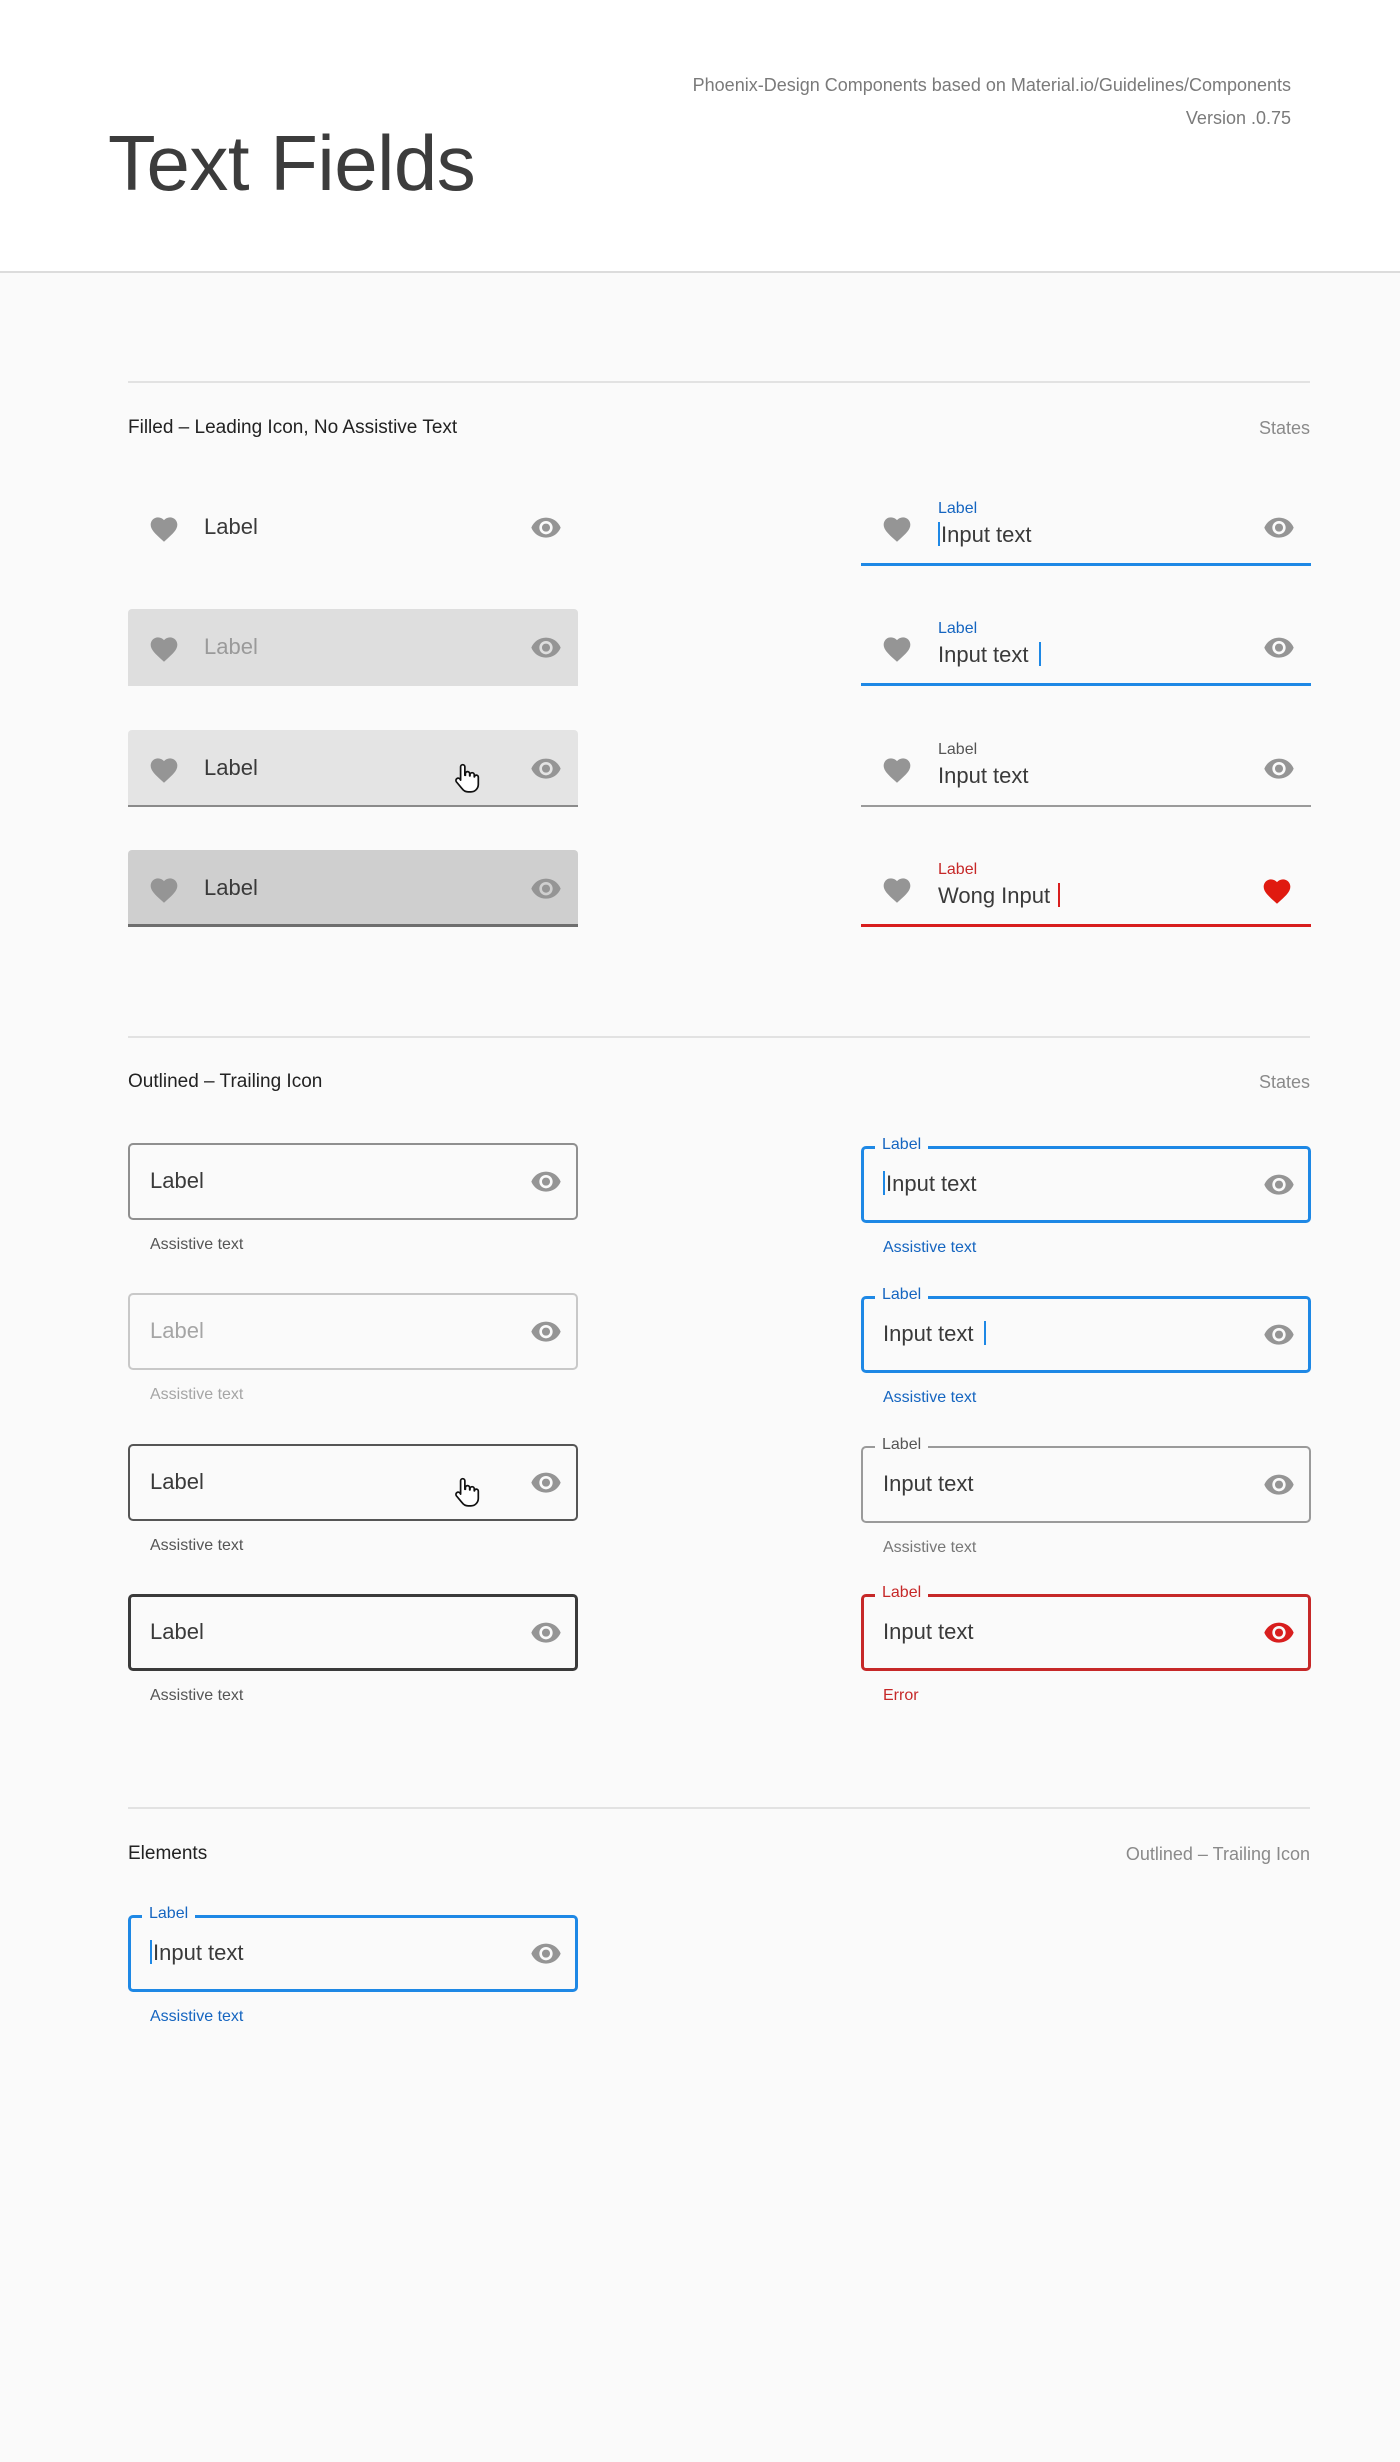  I want to click on filled-field-hover: Label, so click(353, 768).